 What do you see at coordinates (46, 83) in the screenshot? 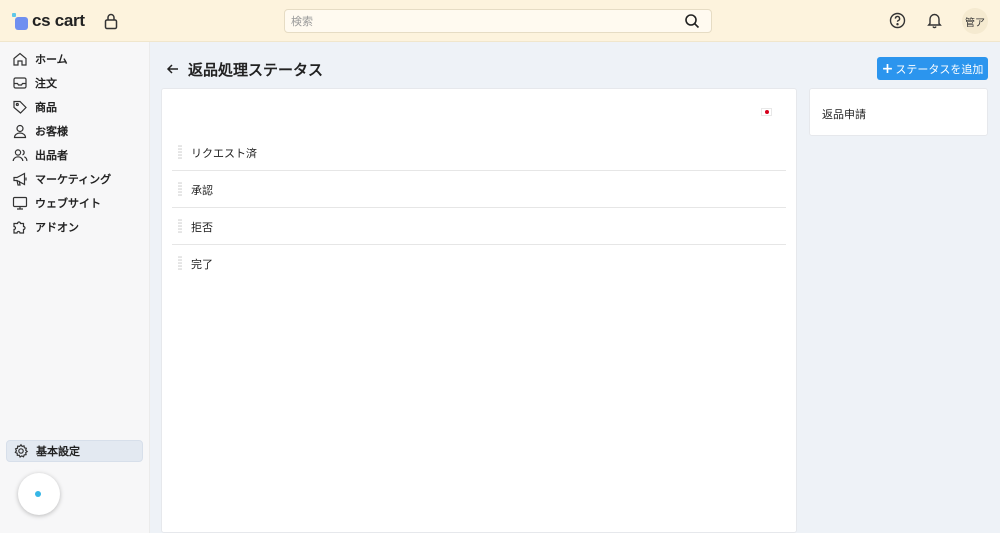
I see `sidebar-item-label: 注文` at bounding box center [46, 83].